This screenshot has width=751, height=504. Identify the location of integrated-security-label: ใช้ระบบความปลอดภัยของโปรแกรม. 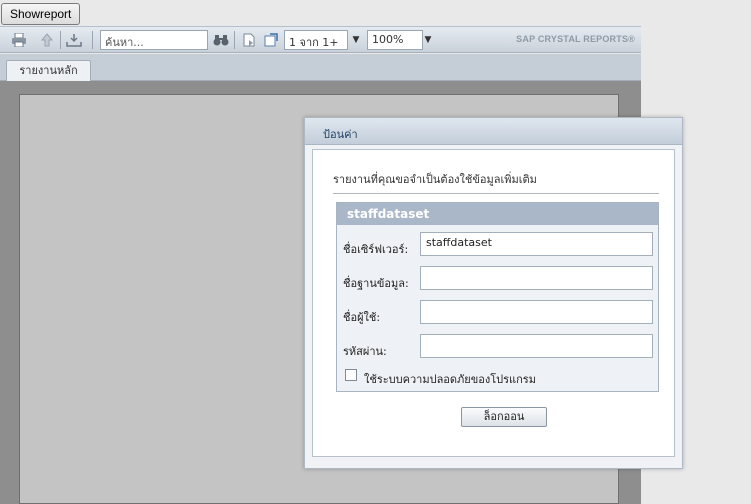
(450, 379).